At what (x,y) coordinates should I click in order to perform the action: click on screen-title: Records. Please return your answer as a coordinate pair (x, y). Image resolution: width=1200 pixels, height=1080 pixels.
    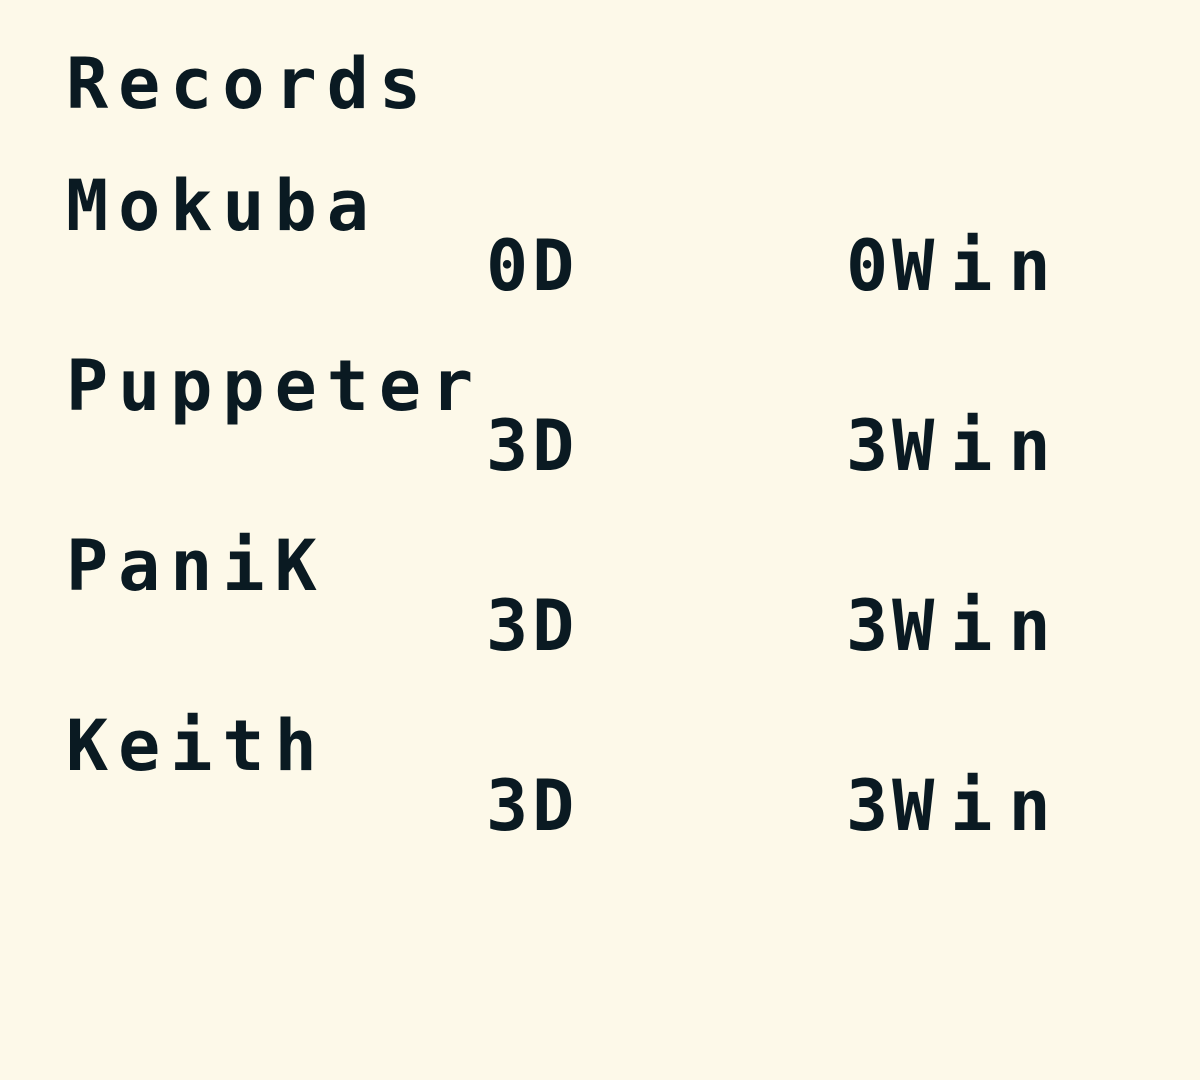
    Looking at the image, I should click on (249, 84).